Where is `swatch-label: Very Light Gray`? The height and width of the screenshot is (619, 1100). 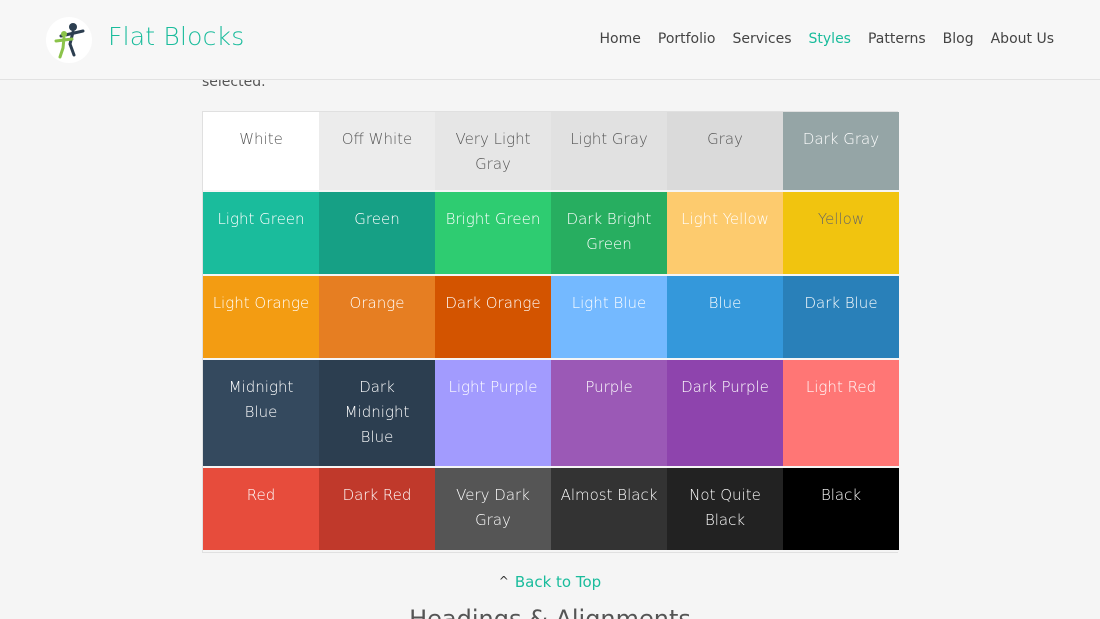 swatch-label: Very Light Gray is located at coordinates (493, 151).